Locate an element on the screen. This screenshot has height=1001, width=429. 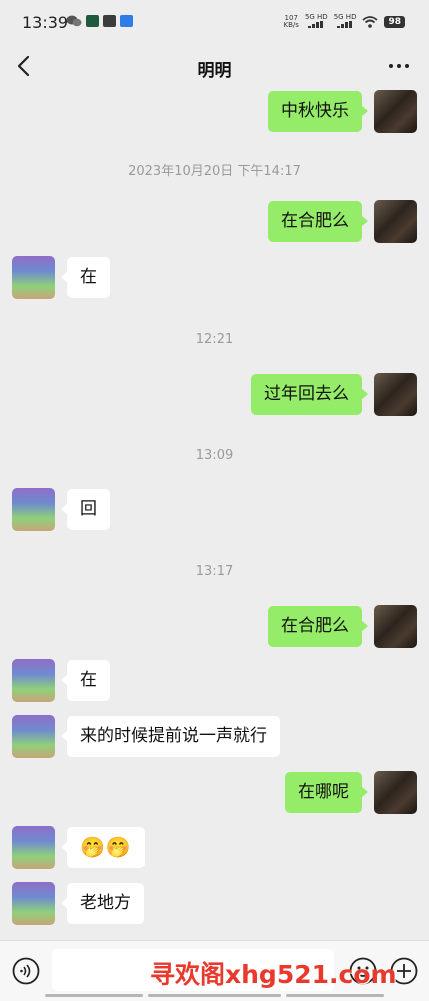
title-bar: 明明 is located at coordinates (214, 67).